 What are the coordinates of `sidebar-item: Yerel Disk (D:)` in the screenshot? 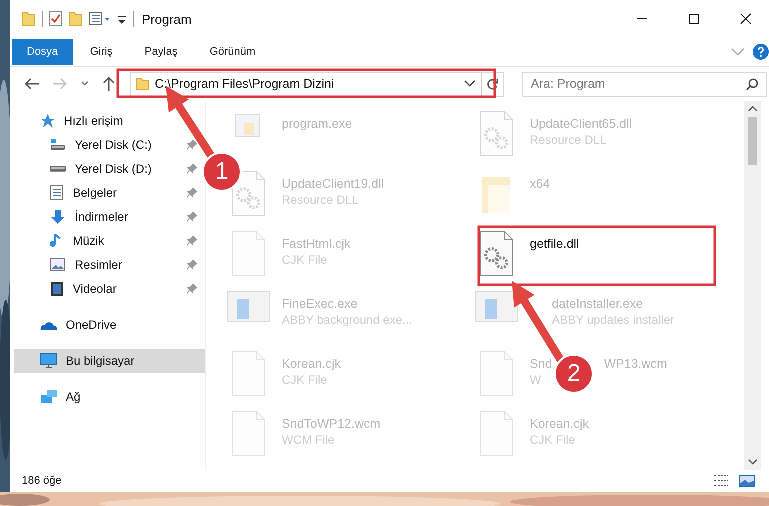 It's located at (109, 169).